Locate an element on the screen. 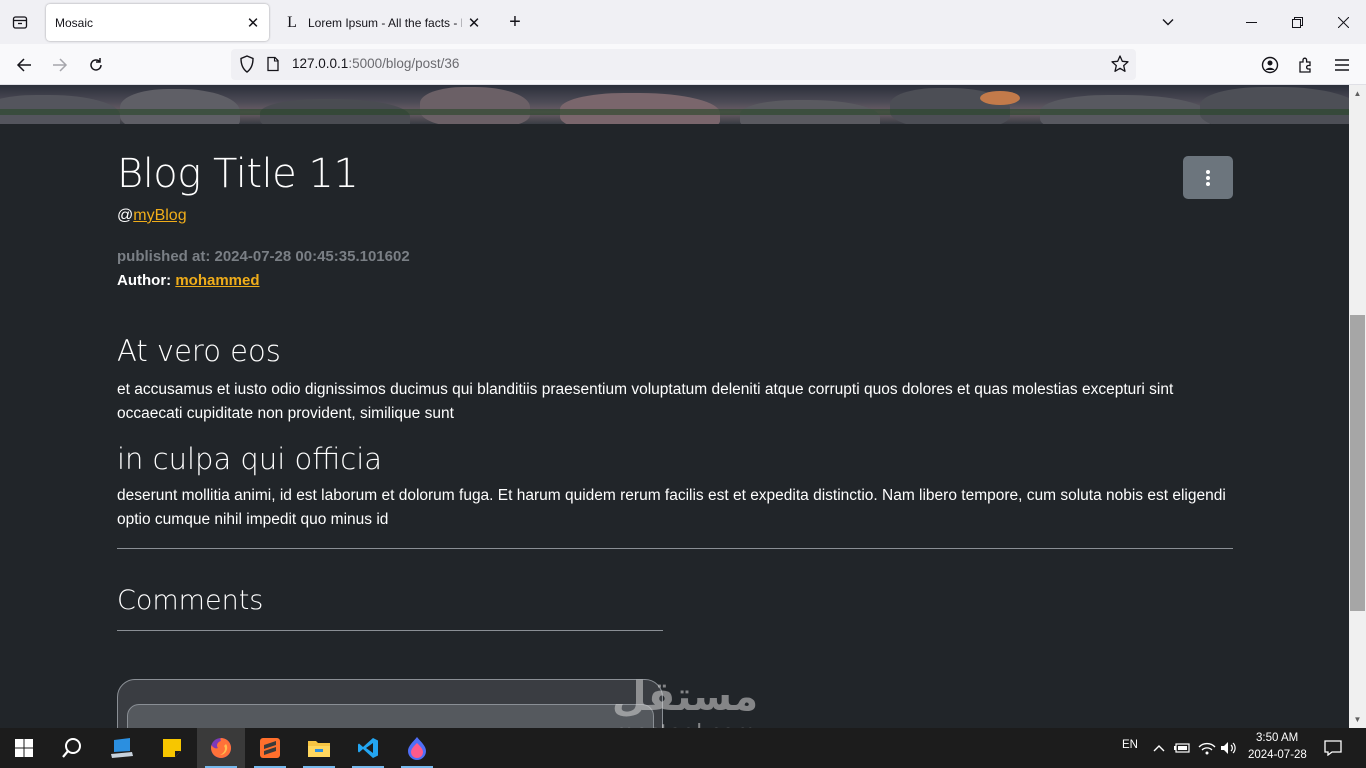 This screenshot has width=1366, height=768. volume-icon is located at coordinates (1229, 748).